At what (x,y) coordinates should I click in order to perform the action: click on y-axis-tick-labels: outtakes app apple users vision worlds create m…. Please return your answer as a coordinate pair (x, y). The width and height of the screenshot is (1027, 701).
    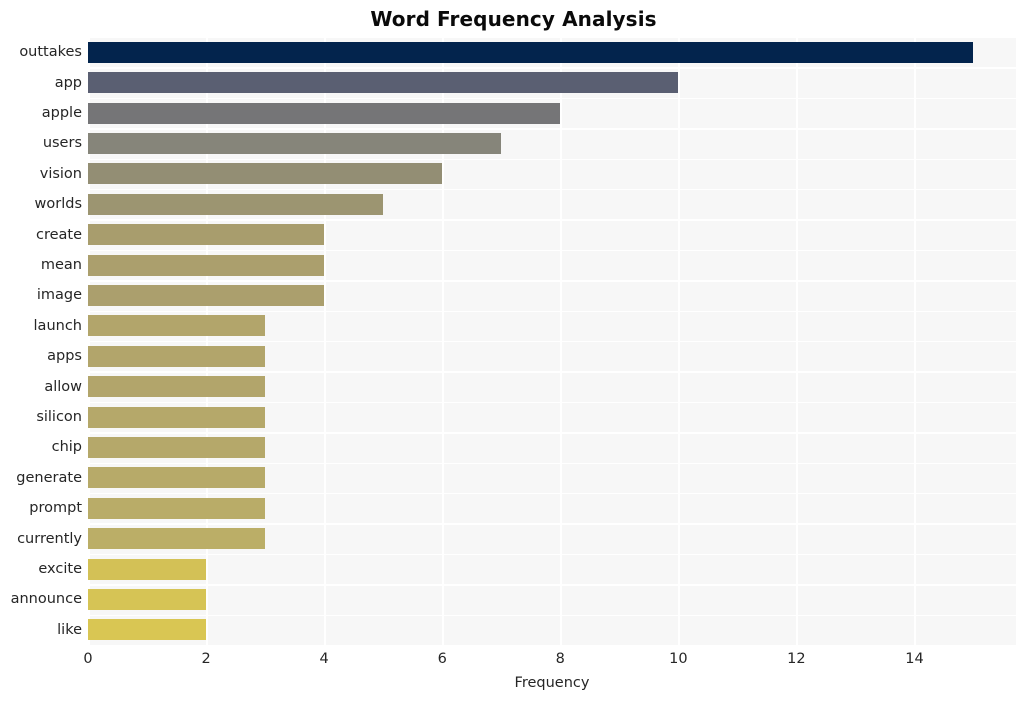
    Looking at the image, I should click on (41, 341).